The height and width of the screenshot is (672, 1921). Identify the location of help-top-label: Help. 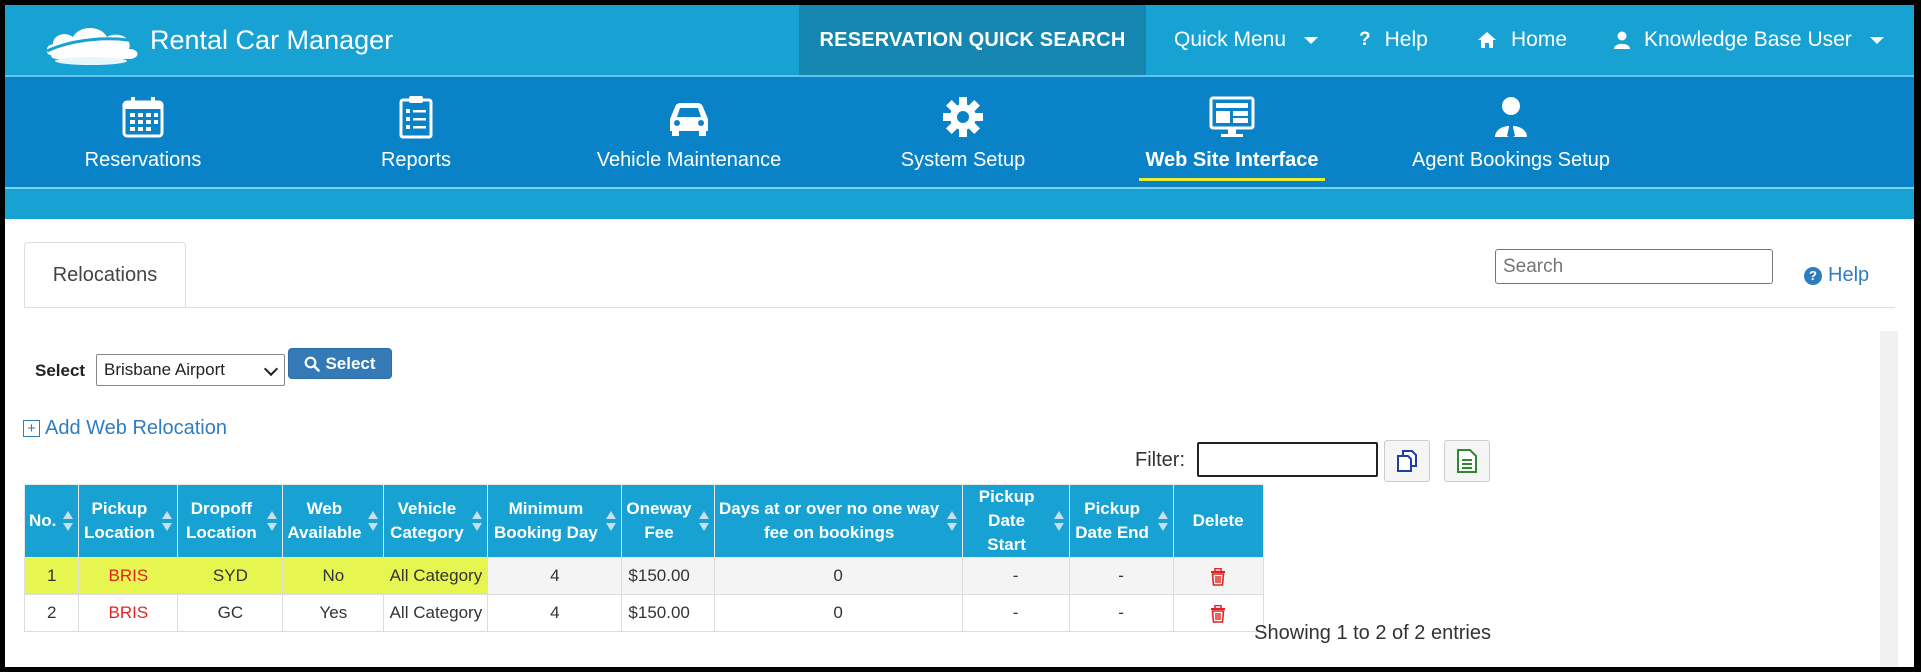
(1406, 39).